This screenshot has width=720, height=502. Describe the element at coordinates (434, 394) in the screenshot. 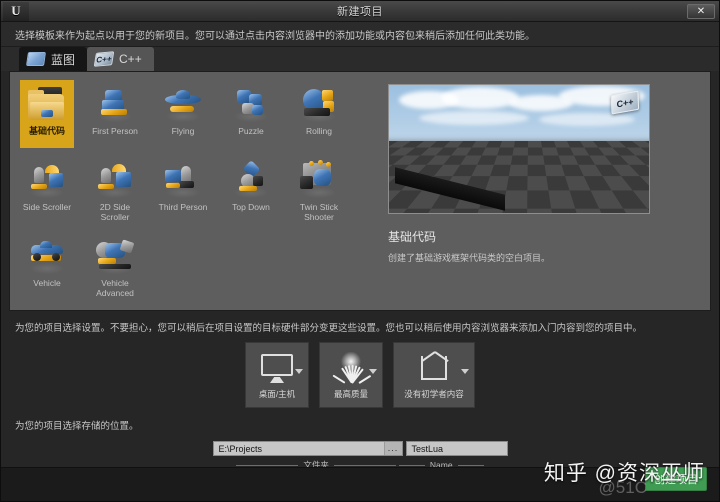

I see `setting-label: 没有初学者内容` at that location.